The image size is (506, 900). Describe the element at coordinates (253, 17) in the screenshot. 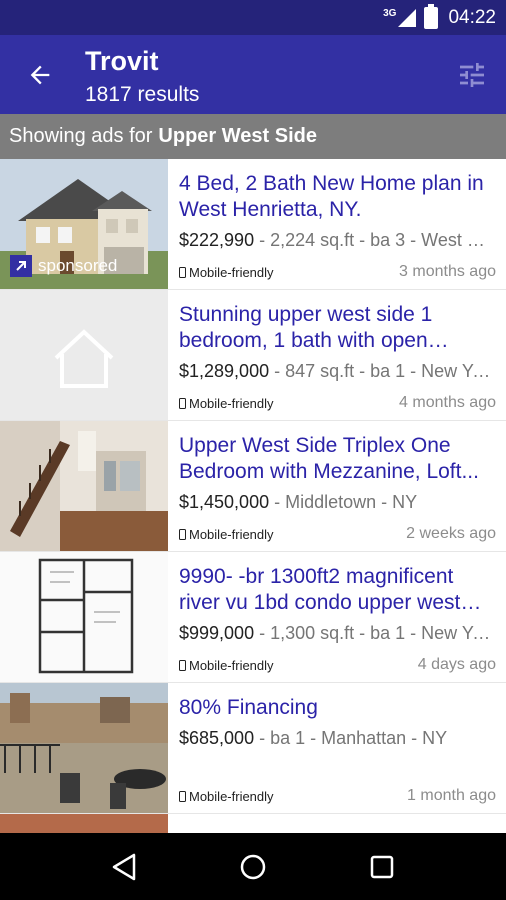

I see `status-bar: 3G 04:22` at that location.